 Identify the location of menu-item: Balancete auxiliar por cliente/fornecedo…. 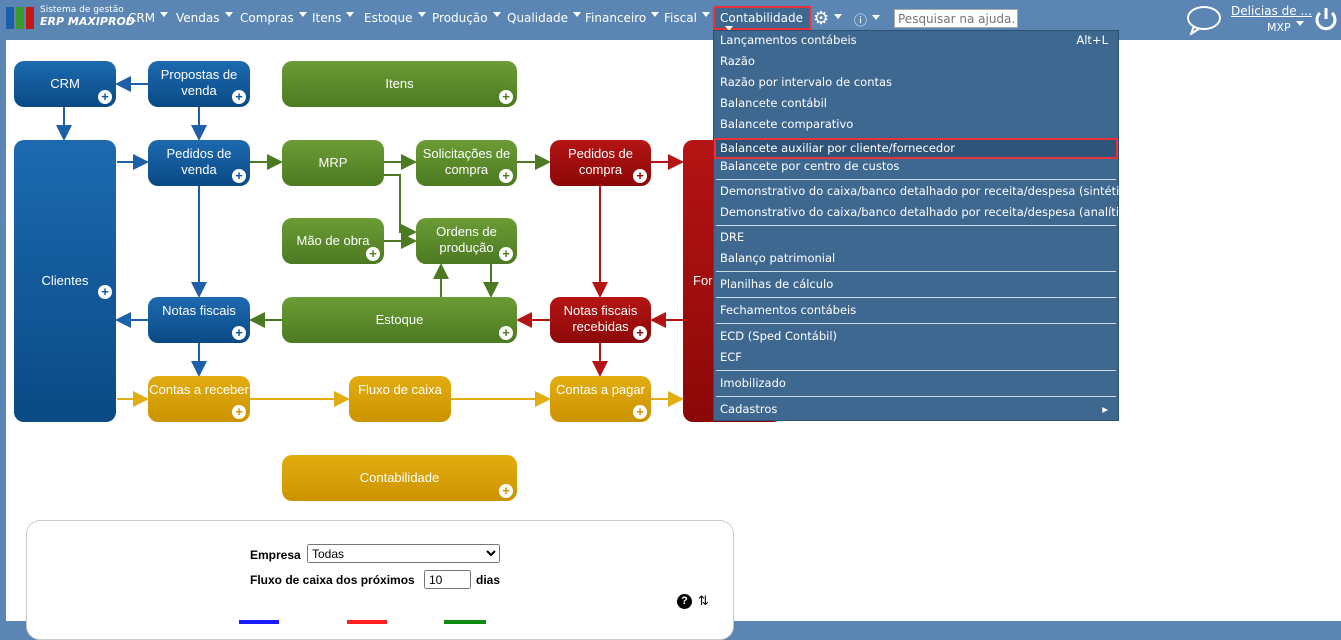
(916, 148).